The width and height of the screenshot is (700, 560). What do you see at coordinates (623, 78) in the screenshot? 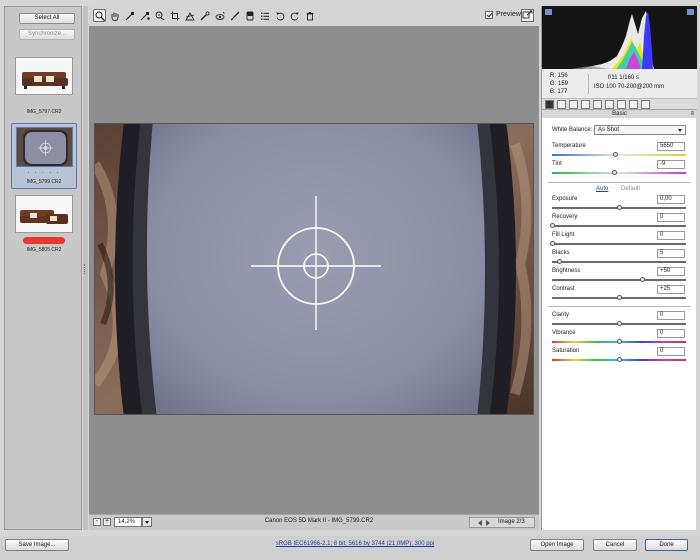
I see `aperture-shutter: f/11 1/160 s` at bounding box center [623, 78].